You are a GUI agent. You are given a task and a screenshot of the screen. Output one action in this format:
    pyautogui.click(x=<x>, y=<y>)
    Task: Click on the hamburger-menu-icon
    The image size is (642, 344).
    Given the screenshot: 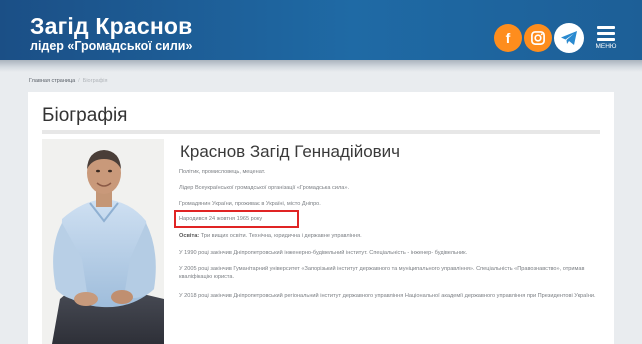 What is the action you would take?
    pyautogui.click(x=606, y=35)
    